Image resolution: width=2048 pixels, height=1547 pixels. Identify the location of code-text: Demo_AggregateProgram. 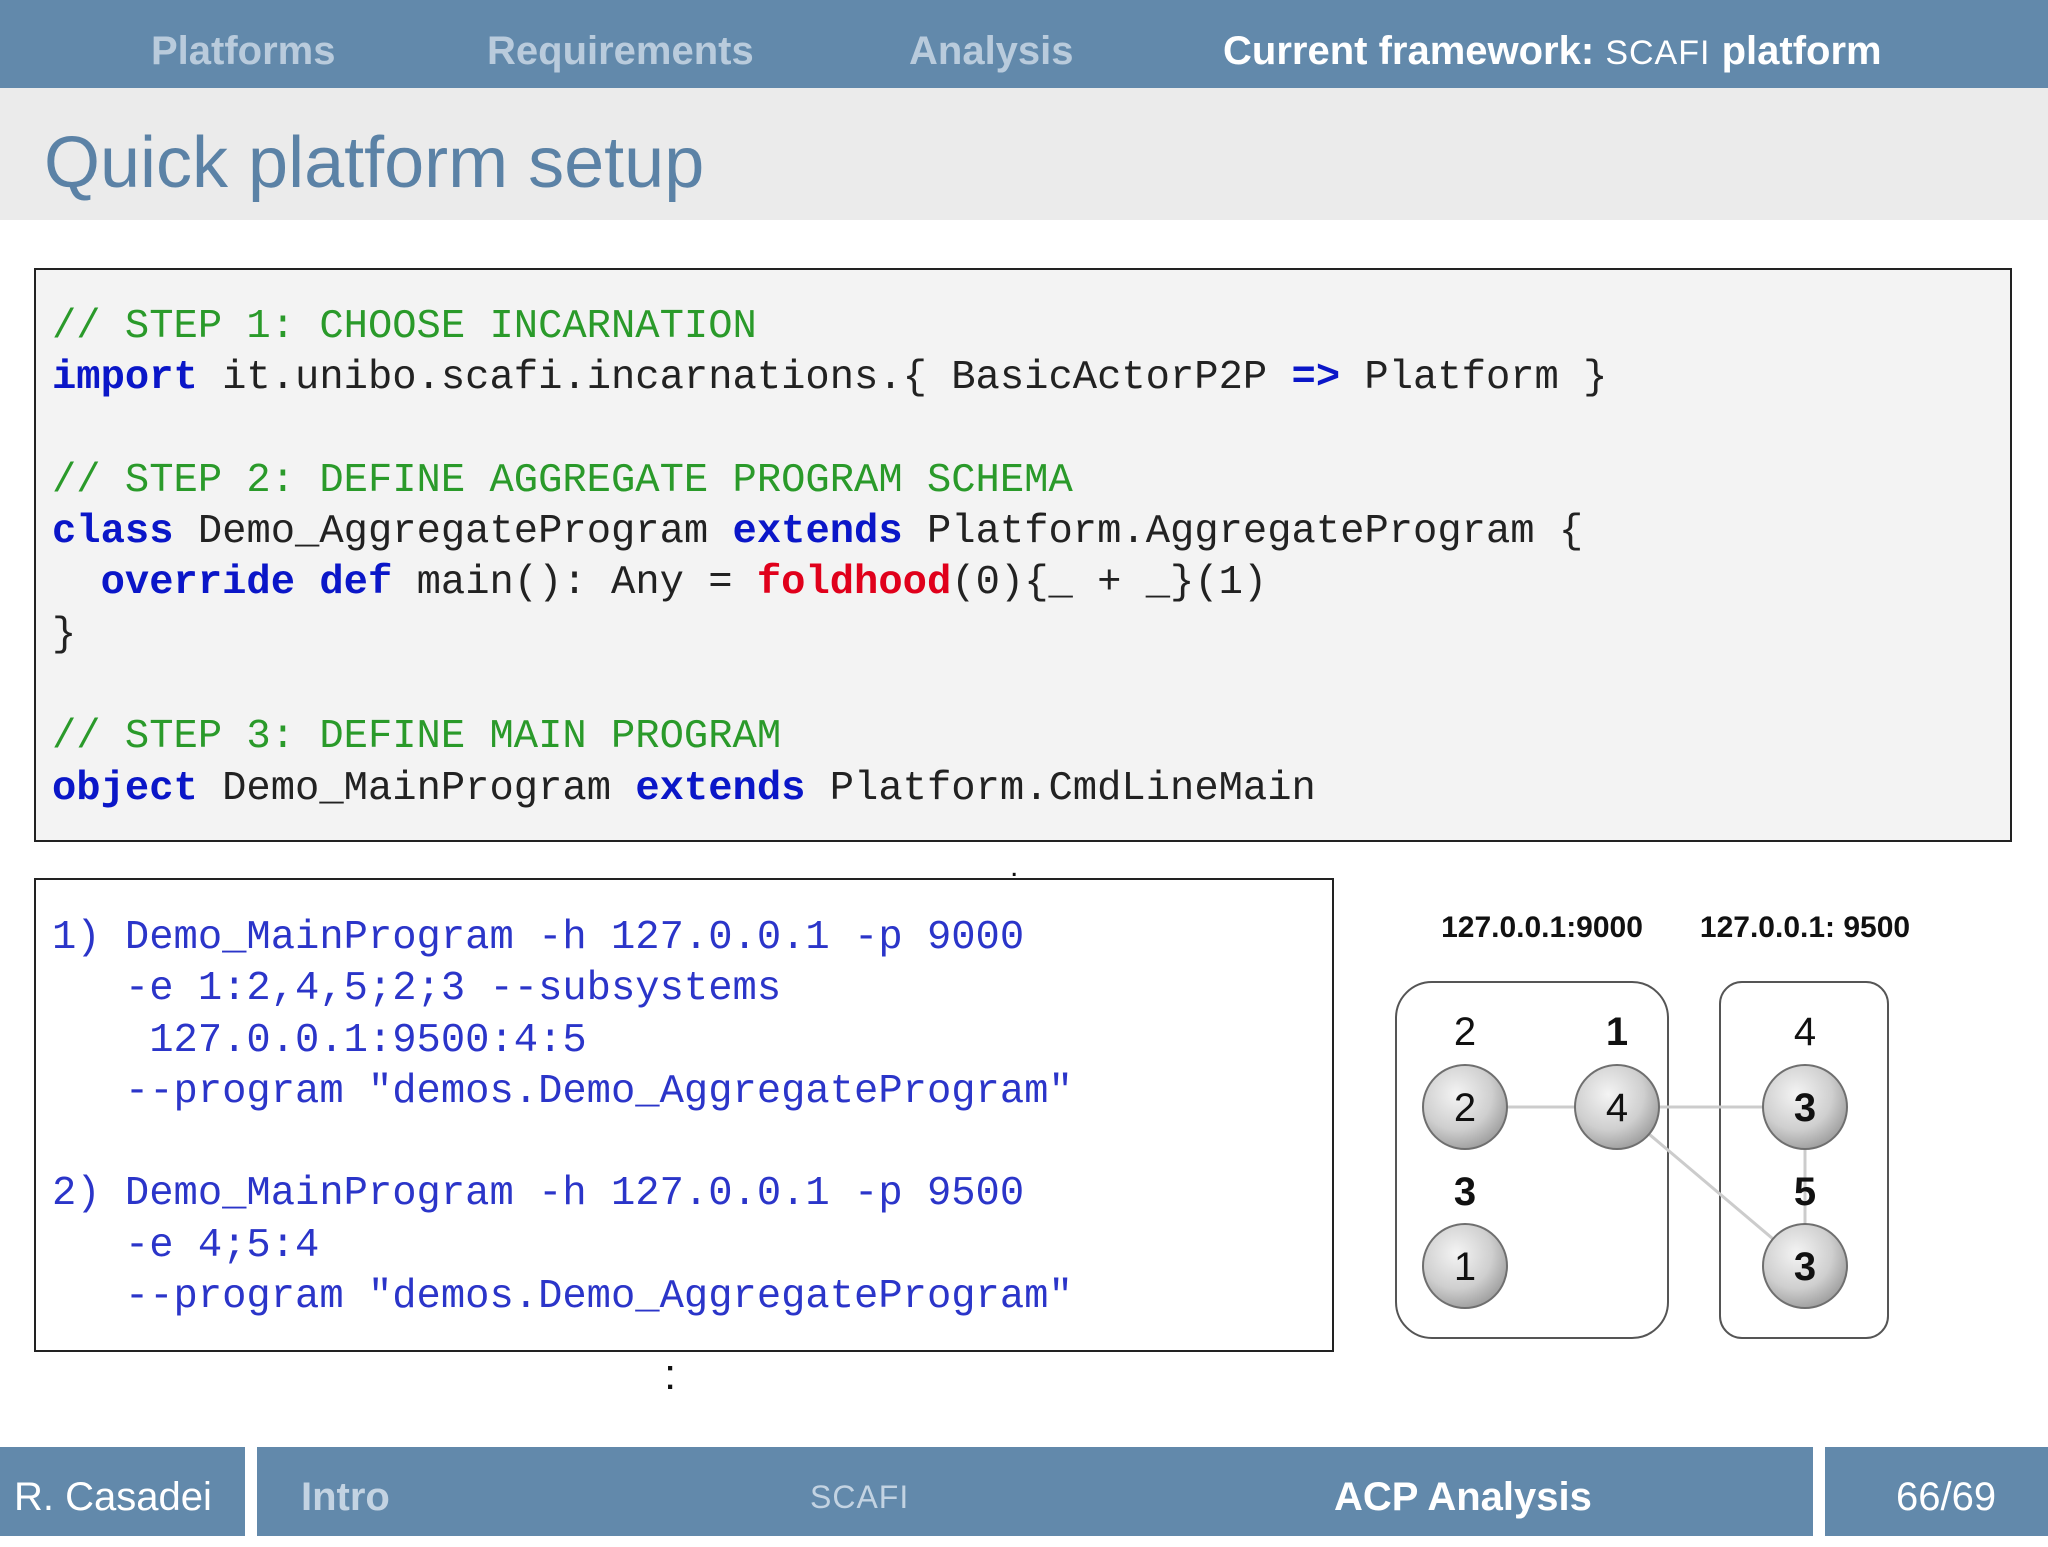
(453, 532).